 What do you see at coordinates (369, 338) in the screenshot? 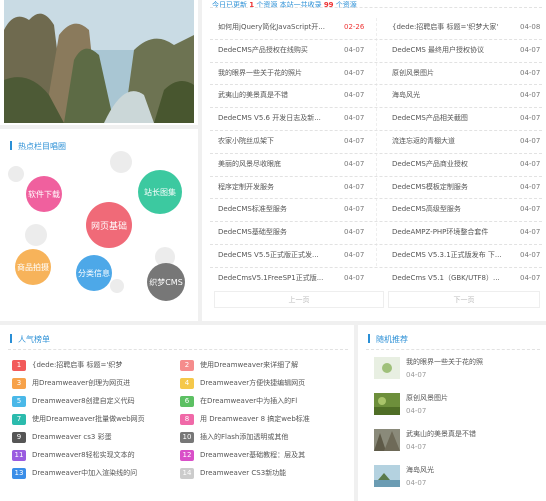
I see `title-accent` at bounding box center [369, 338].